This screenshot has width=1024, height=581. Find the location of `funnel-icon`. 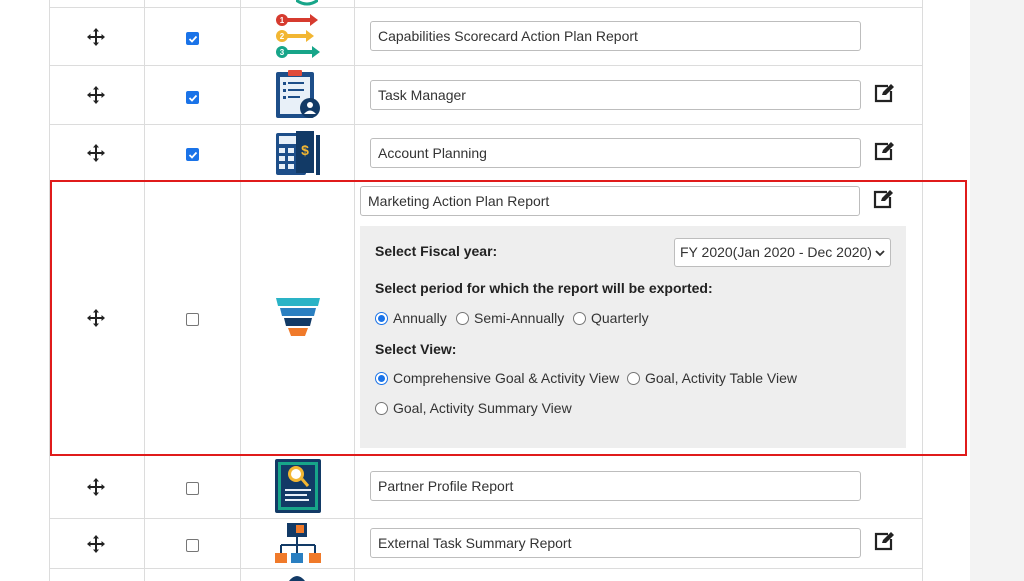

funnel-icon is located at coordinates (298, 317).